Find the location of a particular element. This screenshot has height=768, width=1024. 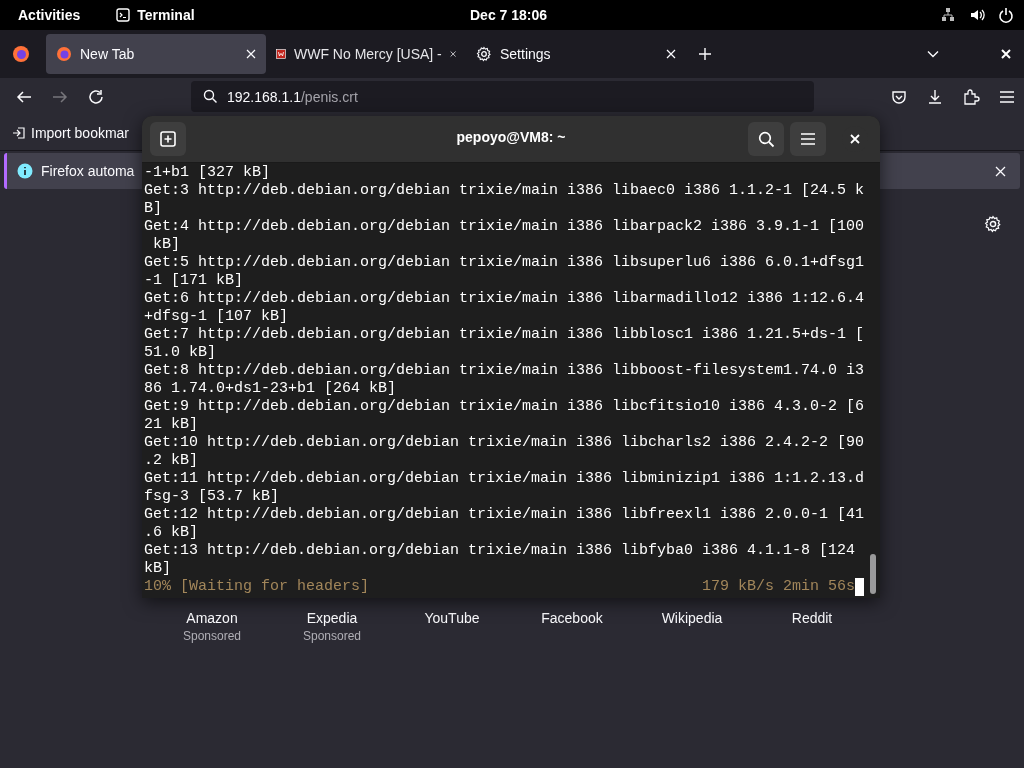

terminal-line: 51.0 kB] is located at coordinates (180, 353).